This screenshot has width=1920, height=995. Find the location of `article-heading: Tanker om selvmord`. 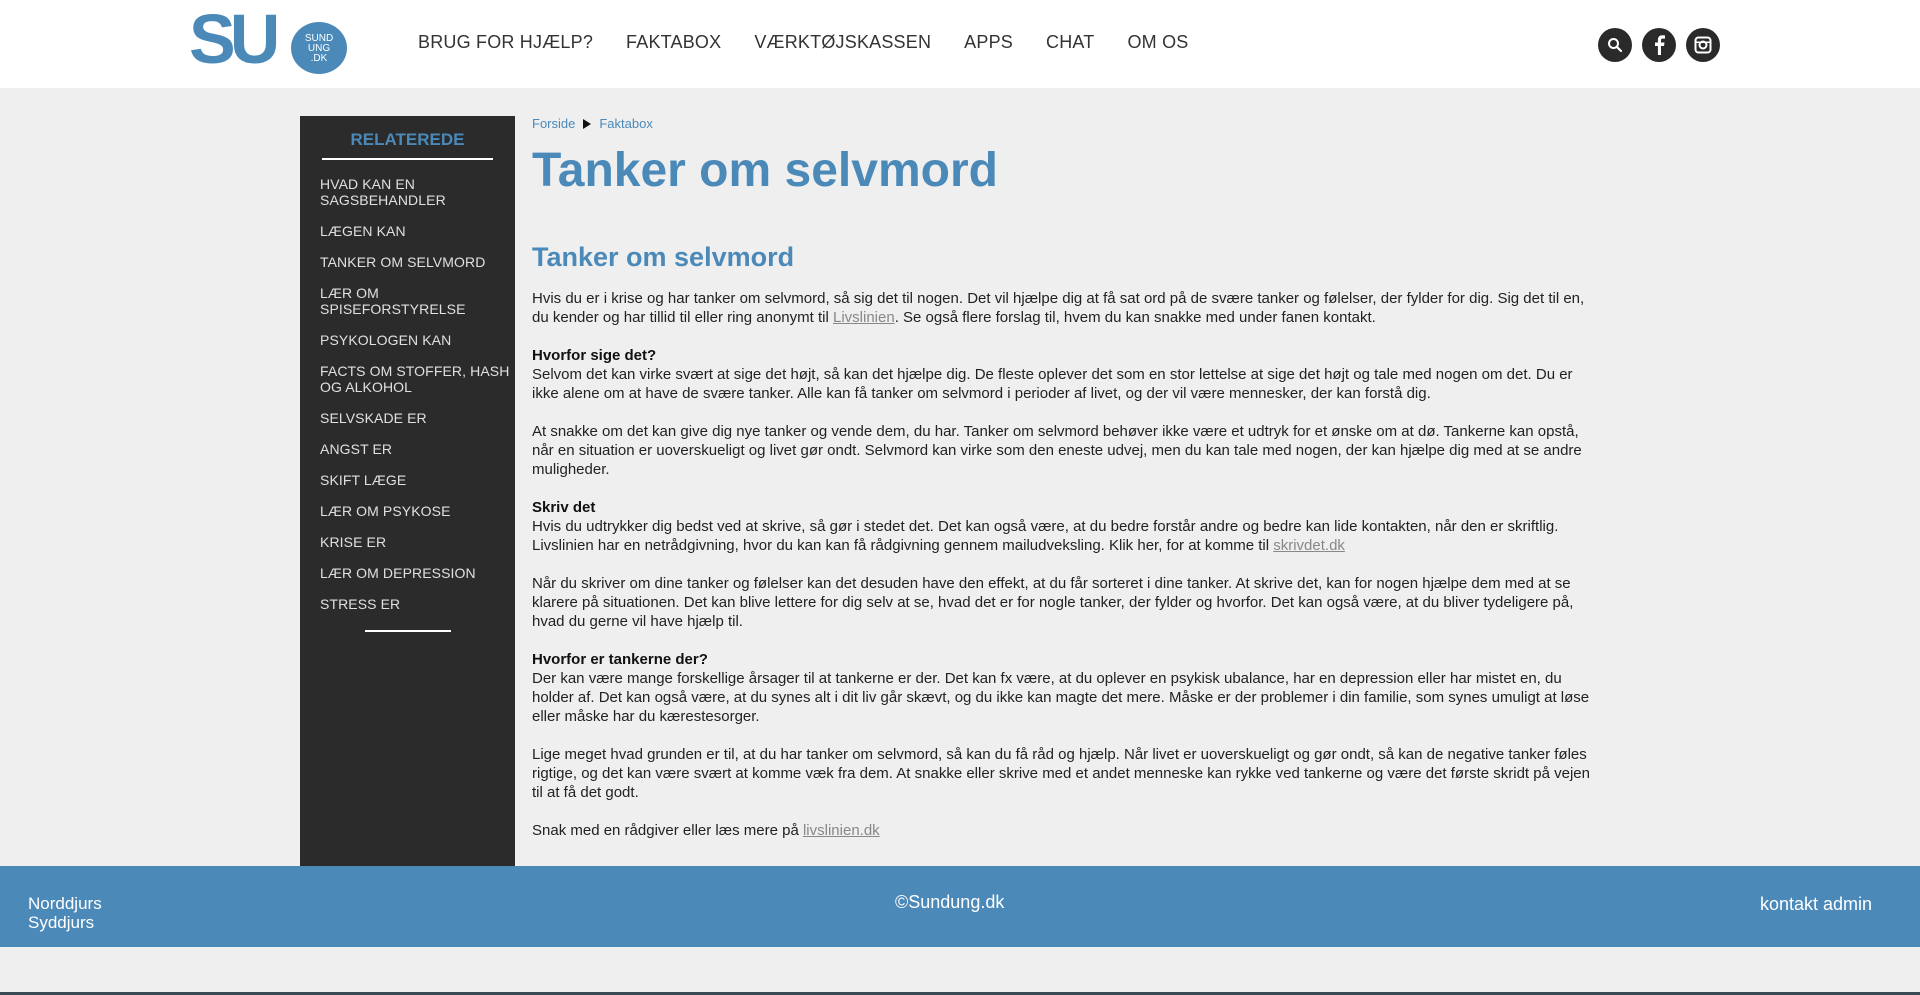

article-heading: Tanker om selvmord is located at coordinates (663, 257).